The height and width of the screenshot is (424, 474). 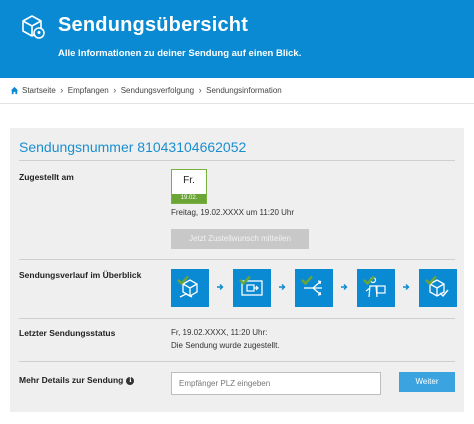 What do you see at coordinates (189, 180) in the screenshot?
I see `delivery-day: Fr.` at bounding box center [189, 180].